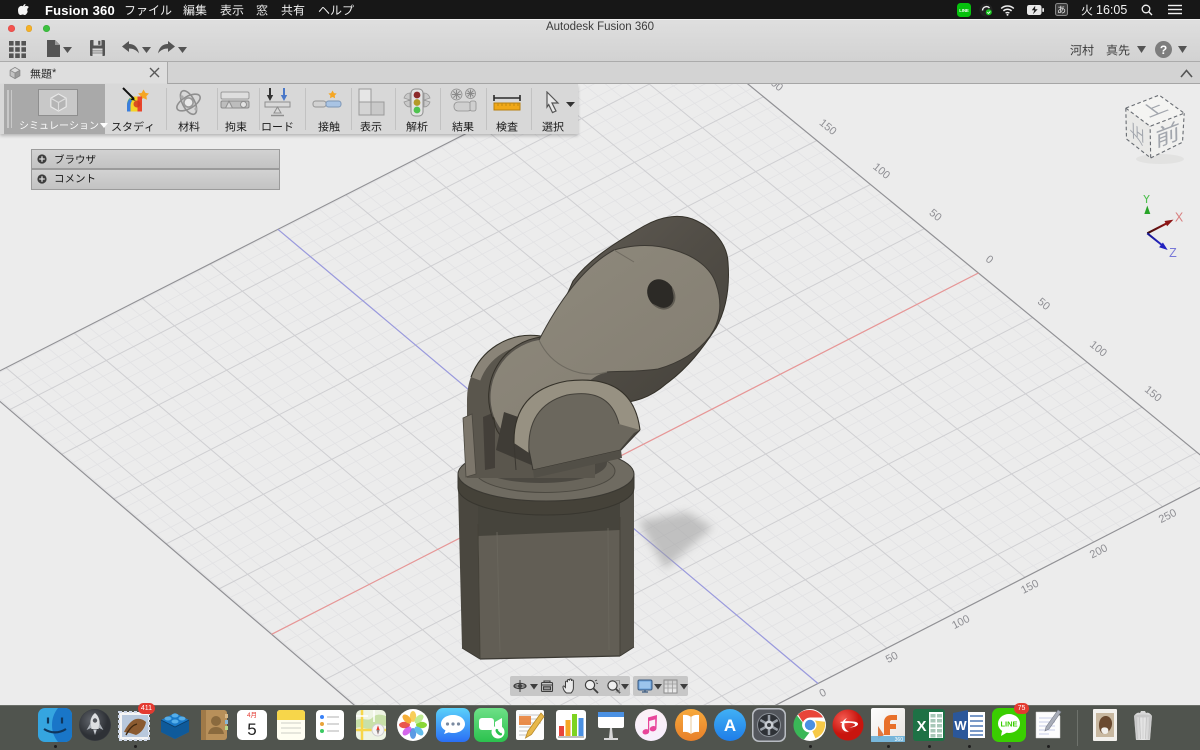 The height and width of the screenshot is (750, 1200). I want to click on svg-text: A, so click(730, 725).